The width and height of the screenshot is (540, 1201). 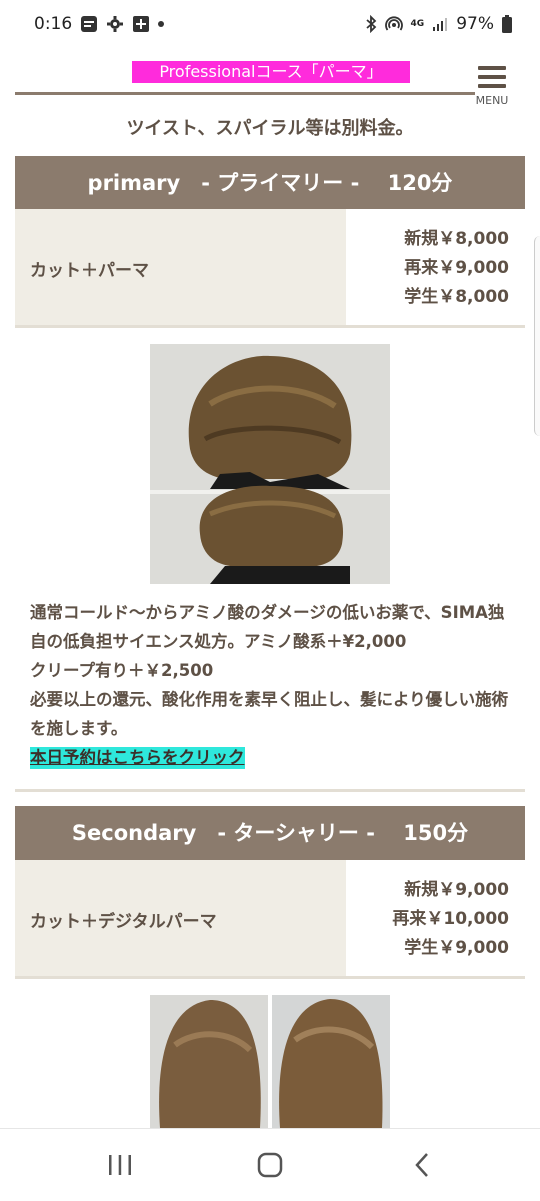 What do you see at coordinates (271, 72) in the screenshot?
I see `page-title: Professionalコース「パーマ」` at bounding box center [271, 72].